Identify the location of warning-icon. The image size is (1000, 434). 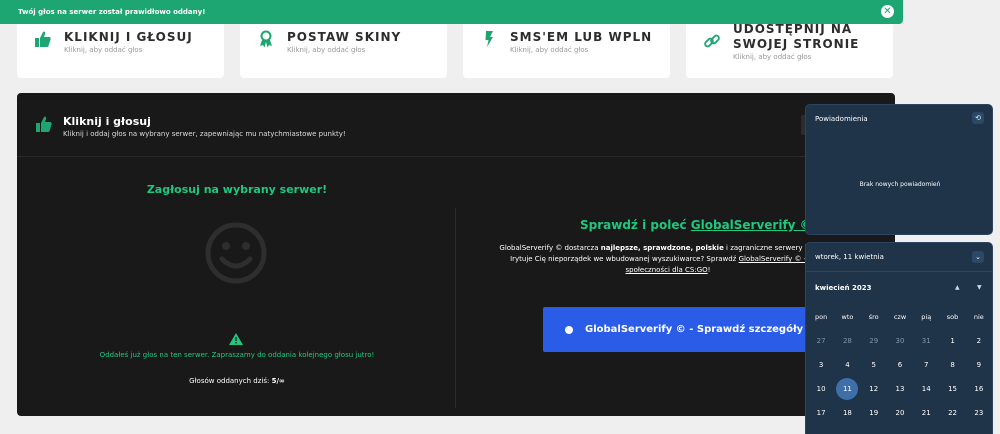
(236, 339).